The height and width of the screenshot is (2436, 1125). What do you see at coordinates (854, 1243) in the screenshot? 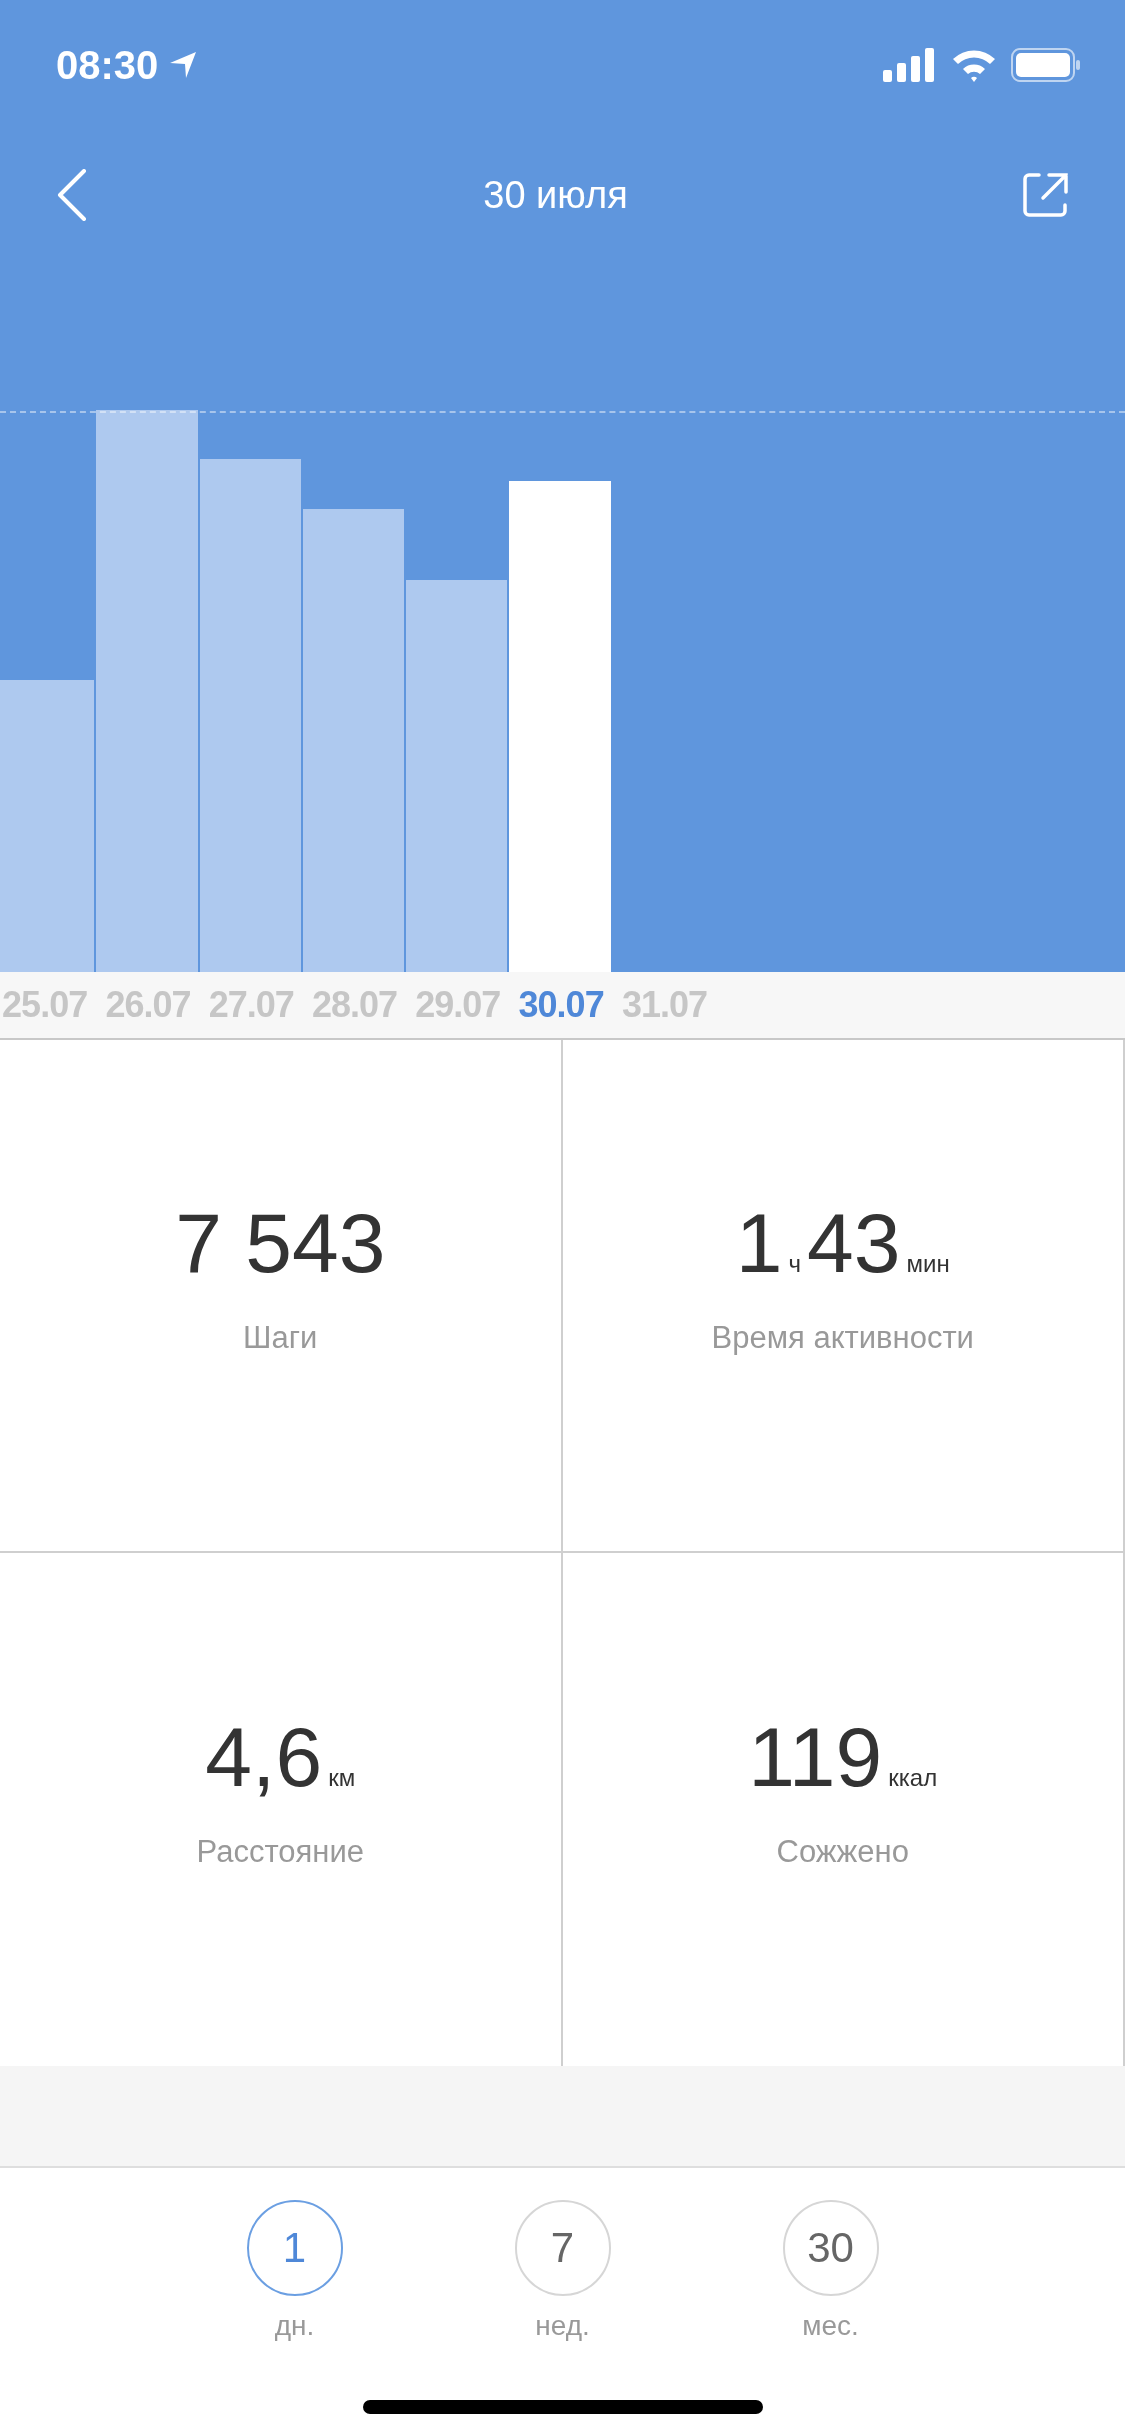
I see `stat-value: 43` at bounding box center [854, 1243].